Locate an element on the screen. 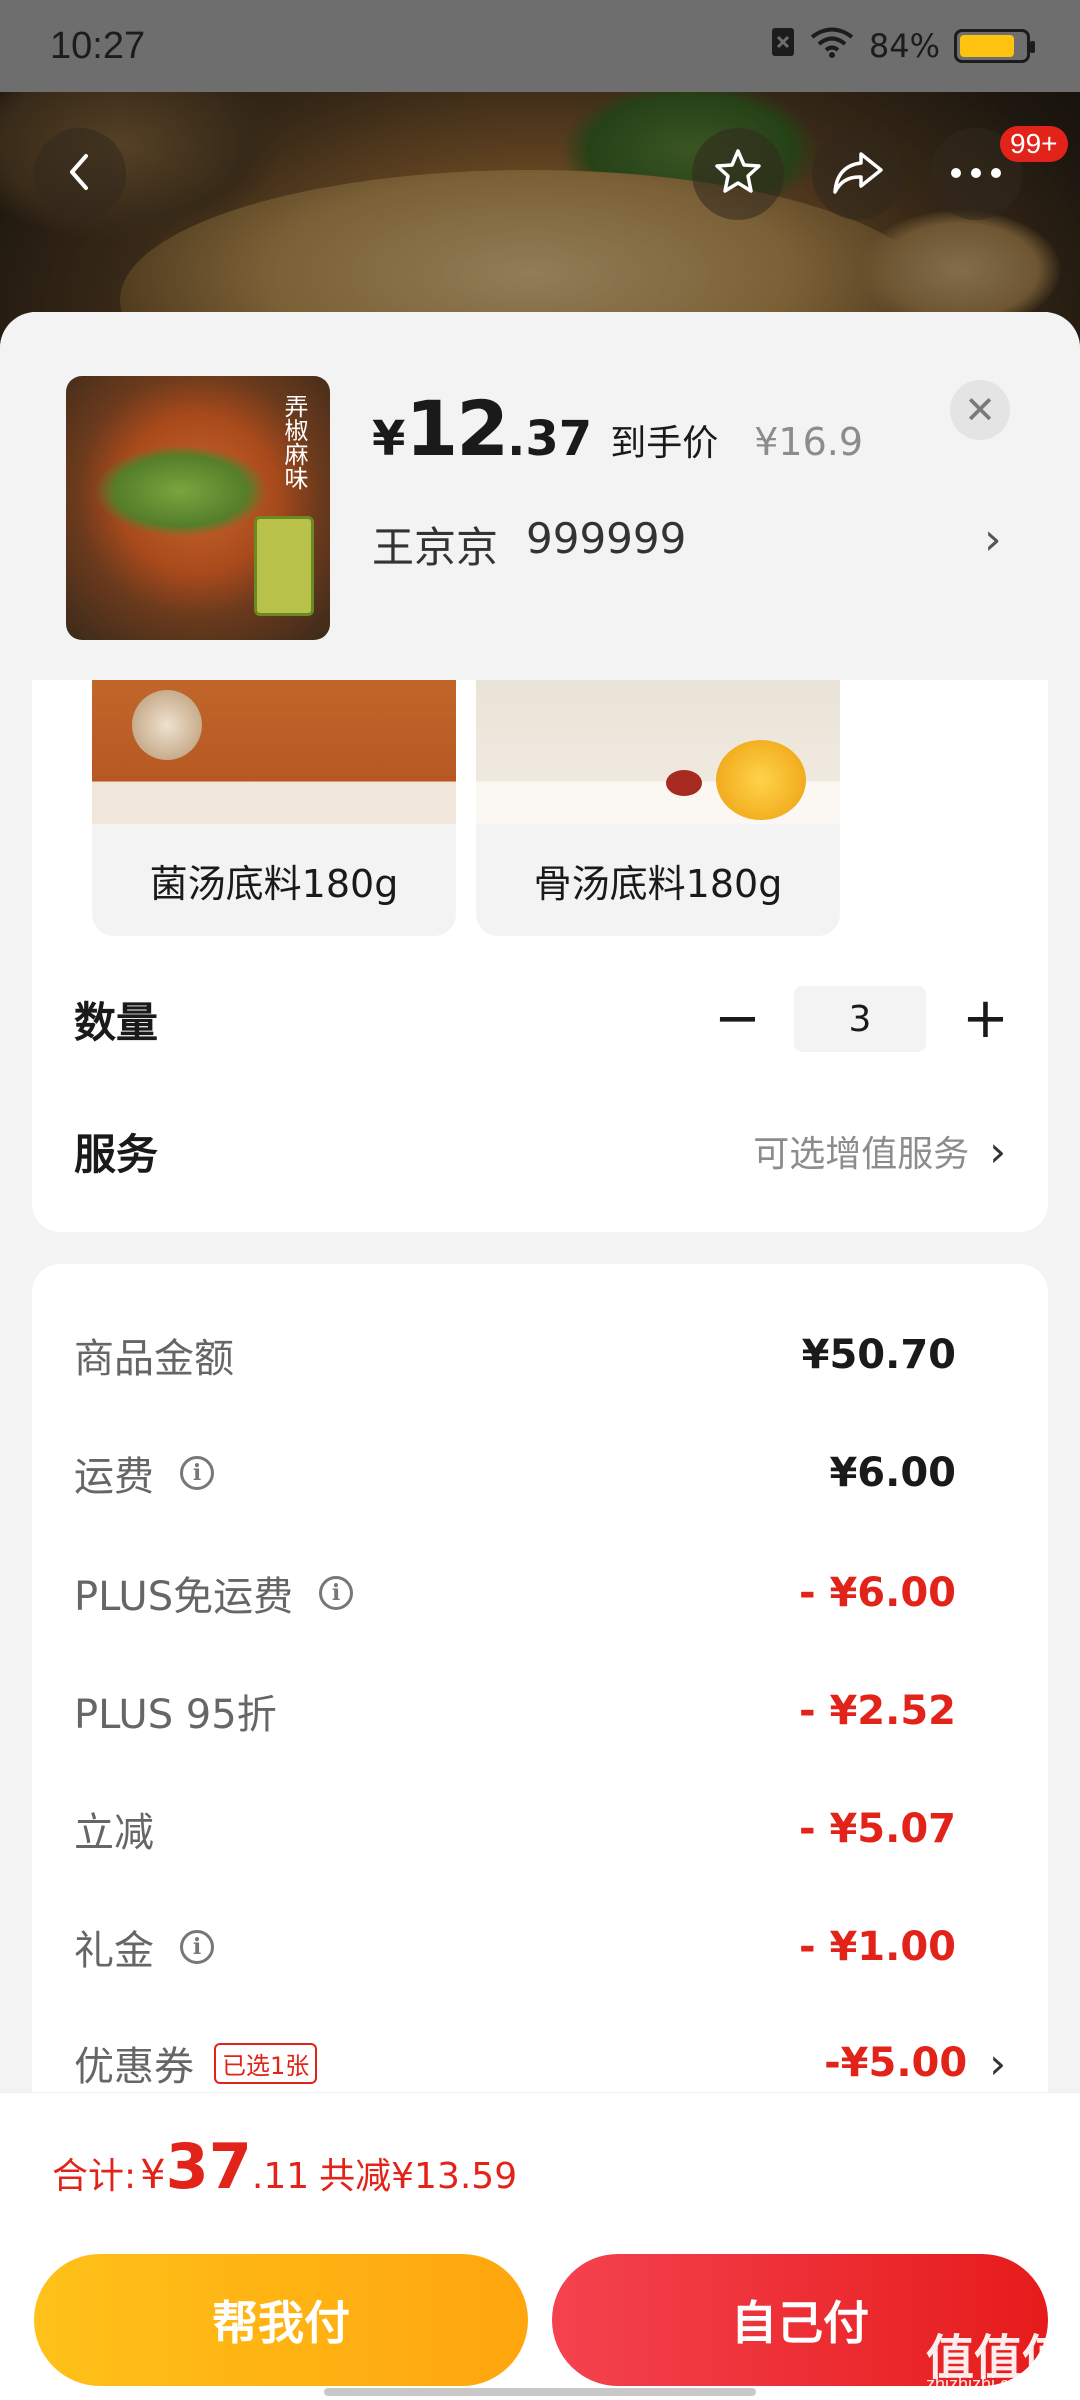  total-symbol: ¥ is located at coordinates (153, 2175).